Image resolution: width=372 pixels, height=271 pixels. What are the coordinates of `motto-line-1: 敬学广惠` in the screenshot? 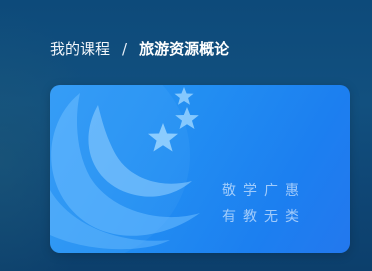 It's located at (264, 191).